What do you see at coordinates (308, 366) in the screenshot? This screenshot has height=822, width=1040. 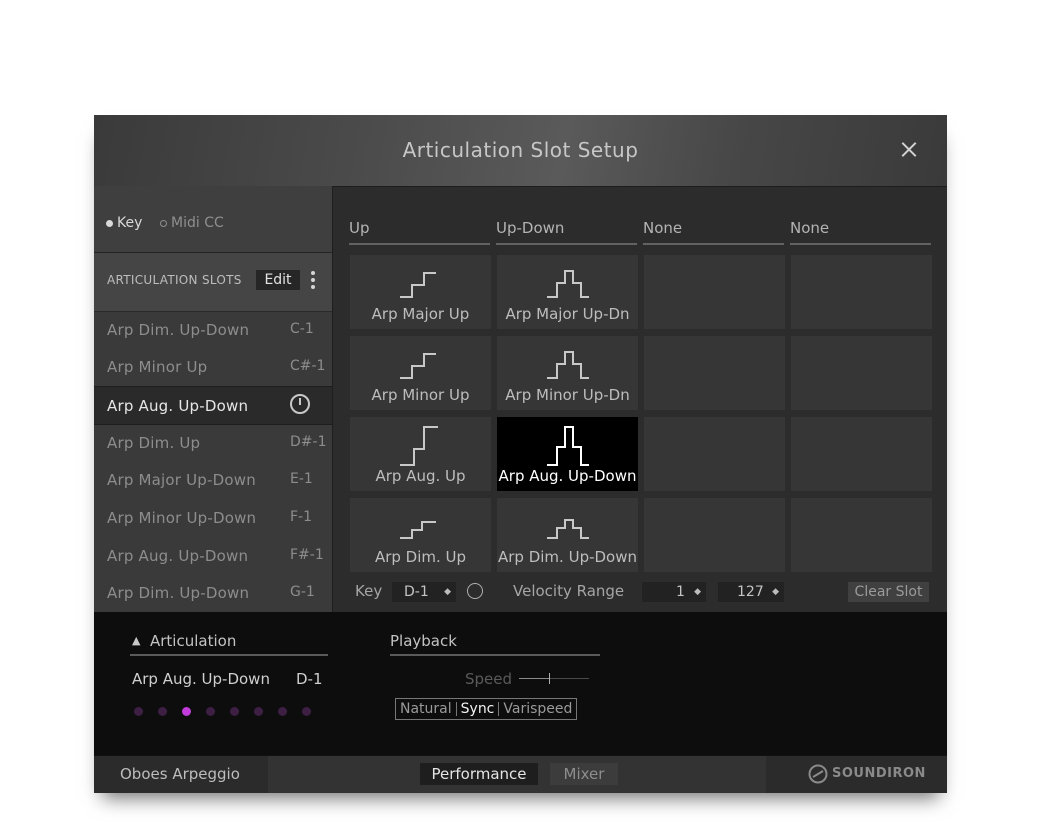 I see `slot-key: C#-1` at bounding box center [308, 366].